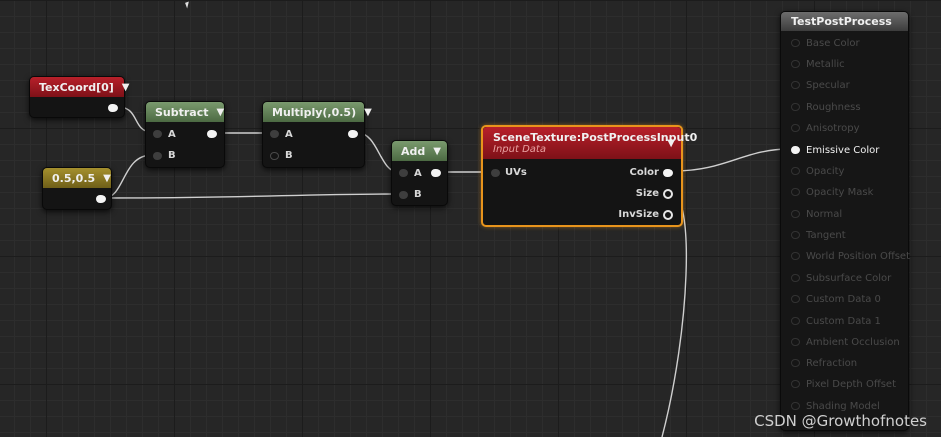 The image size is (941, 437). I want to click on constant-header: 0.5,0.5 ▼, so click(77, 178).